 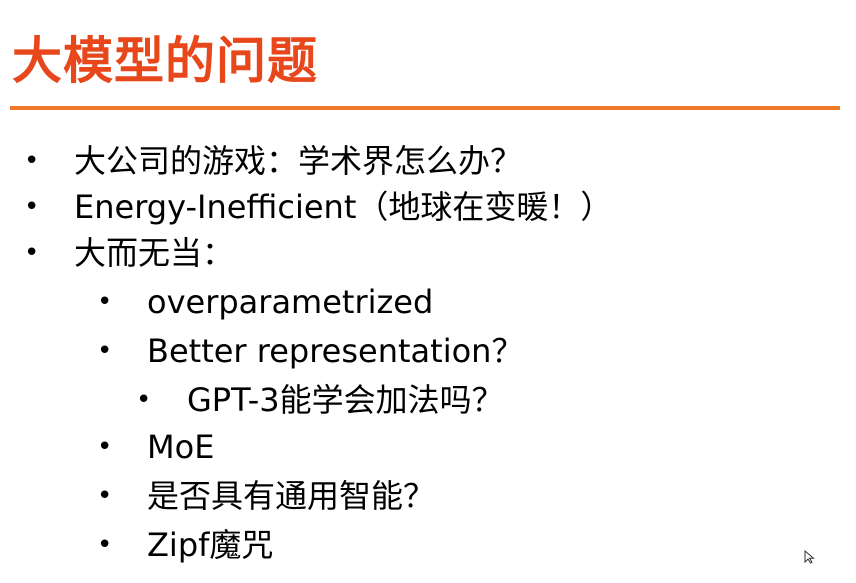 What do you see at coordinates (343, 207) in the screenshot?
I see `bullet-text: Energy-Inefficient（地球在变暖！）` at bounding box center [343, 207].